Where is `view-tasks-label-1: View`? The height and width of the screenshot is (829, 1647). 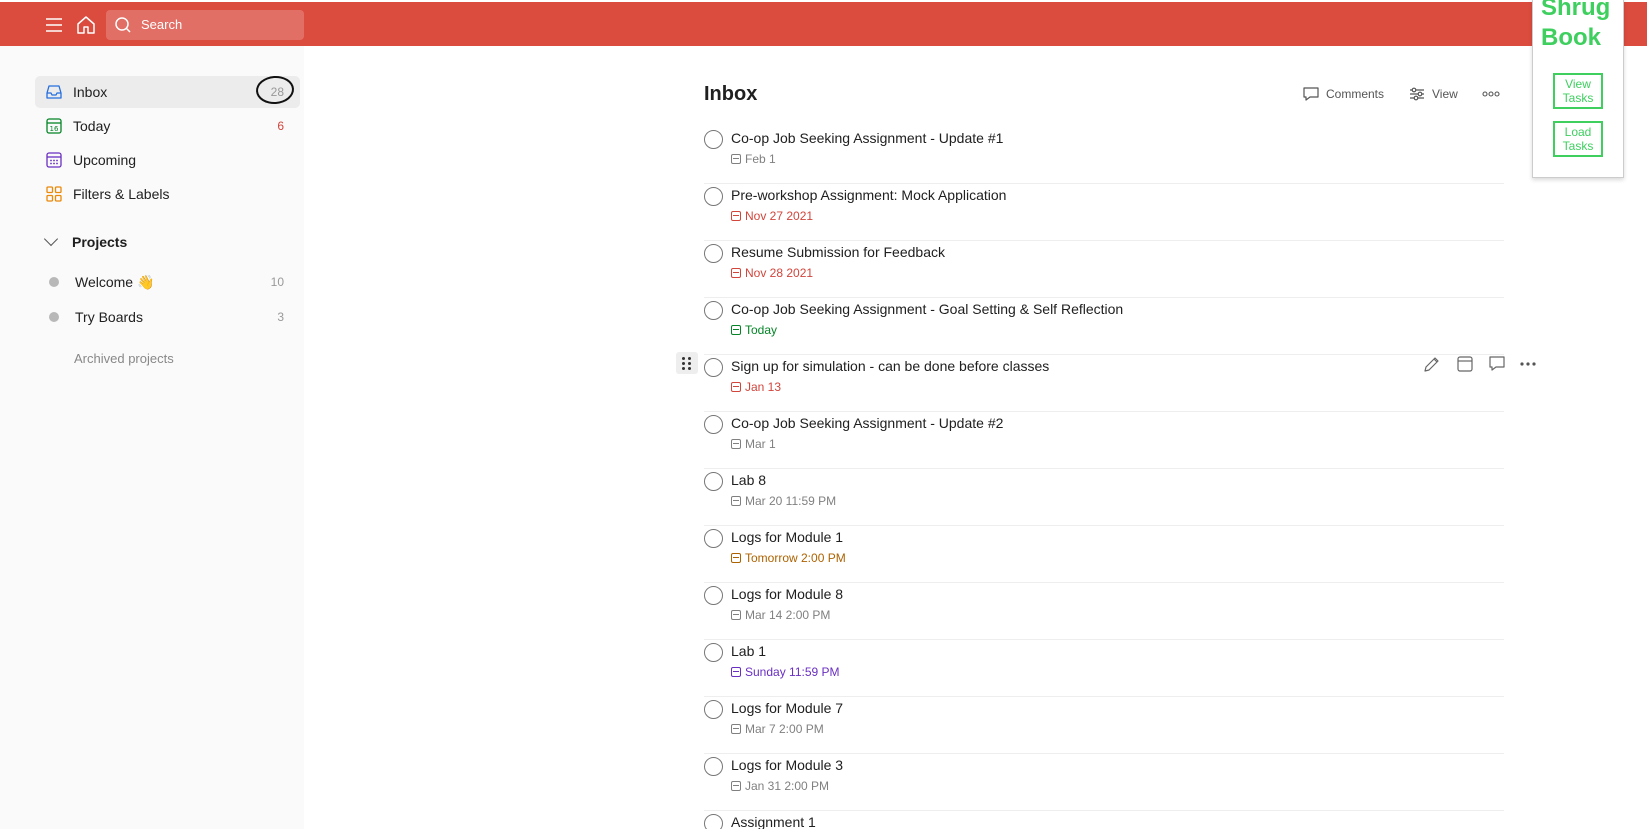
view-tasks-label-1: View is located at coordinates (1578, 84).